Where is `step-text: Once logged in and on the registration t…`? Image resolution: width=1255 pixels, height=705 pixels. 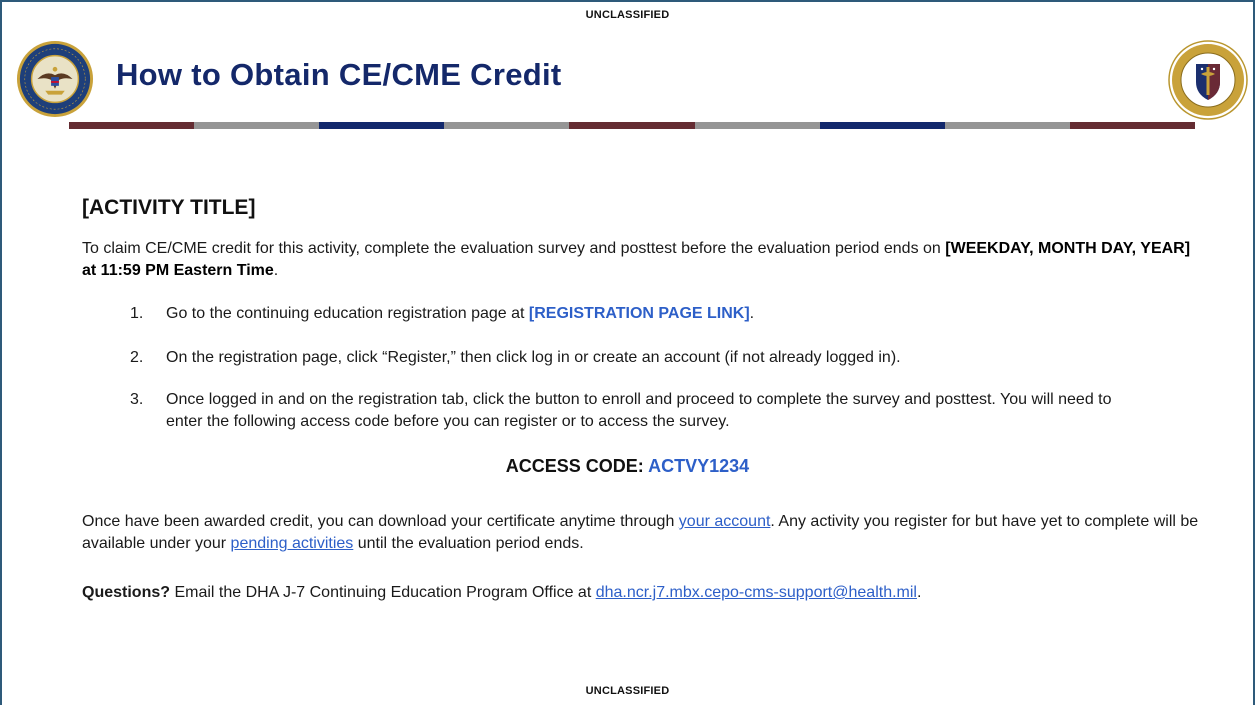 step-text: Once logged in and on the registration t… is located at coordinates (639, 410).